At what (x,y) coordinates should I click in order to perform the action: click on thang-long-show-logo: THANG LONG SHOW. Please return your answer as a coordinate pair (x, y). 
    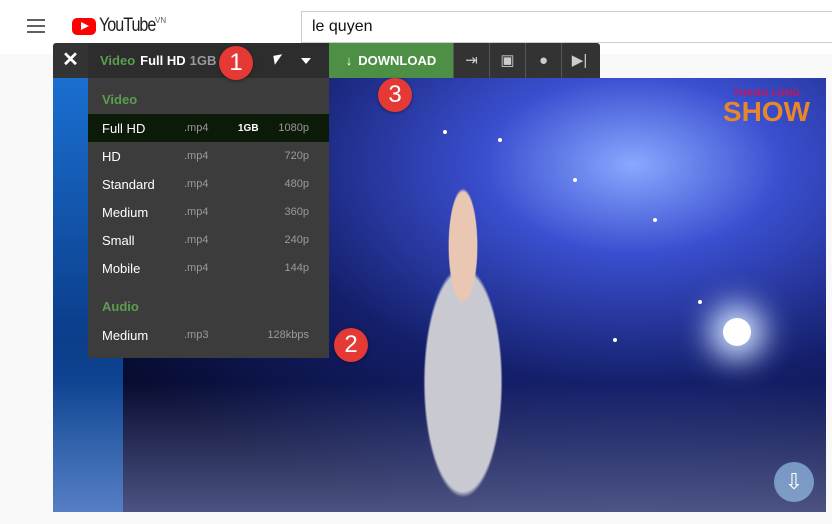
    Looking at the image, I should click on (766, 107).